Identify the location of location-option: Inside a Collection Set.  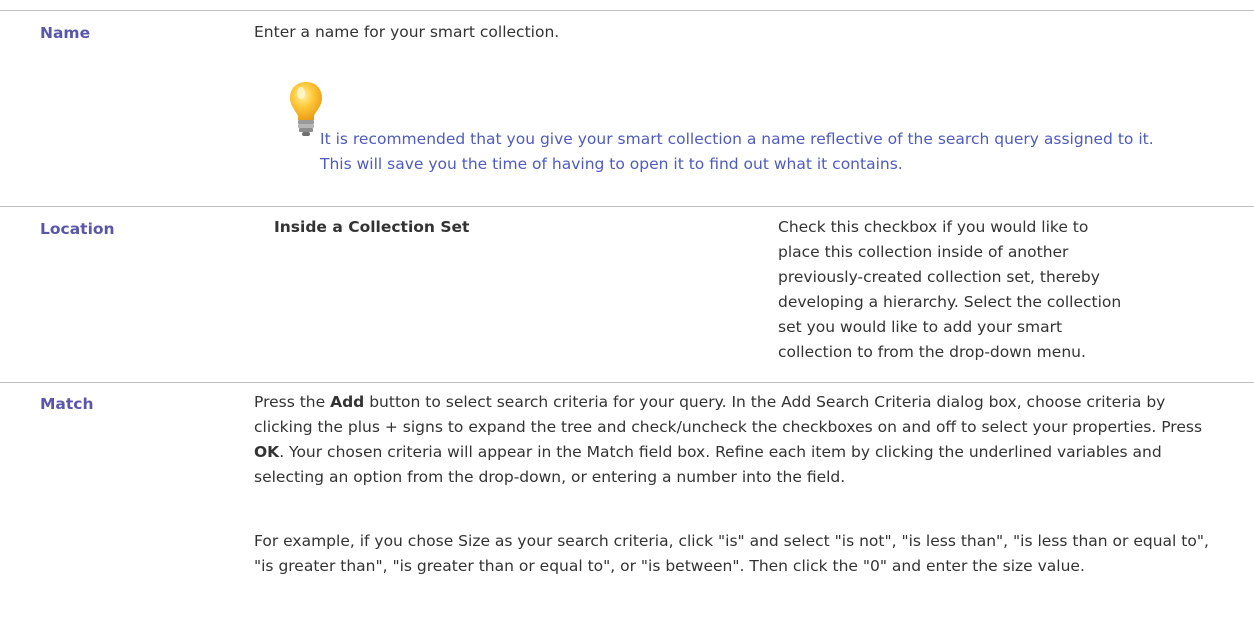
(372, 227).